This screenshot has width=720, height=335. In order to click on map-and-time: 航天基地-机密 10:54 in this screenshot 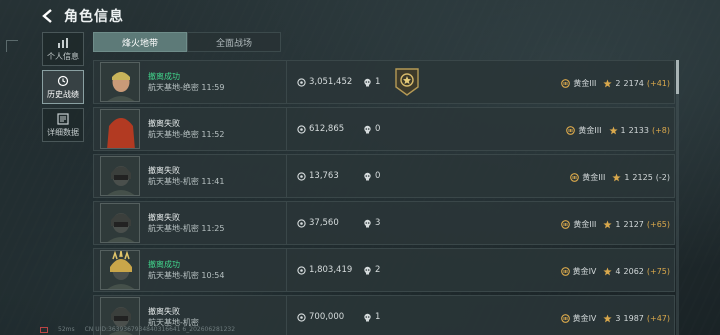, I will do `click(186, 275)`.